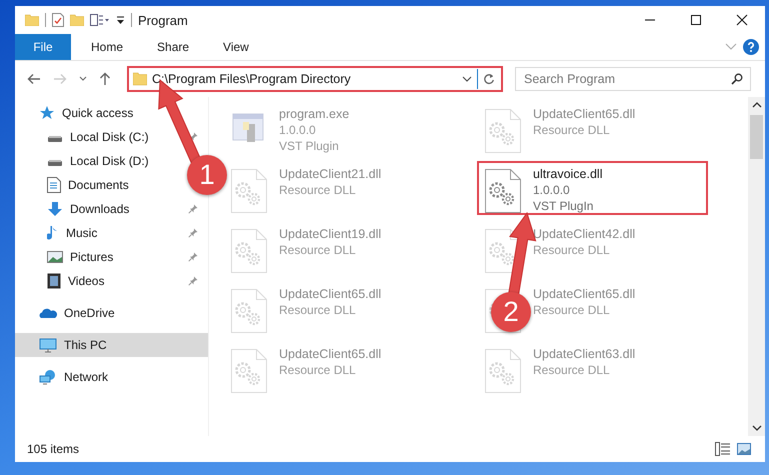 The width and height of the screenshot is (769, 475). Describe the element at coordinates (48, 313) in the screenshot. I see `cloud-icon` at that location.